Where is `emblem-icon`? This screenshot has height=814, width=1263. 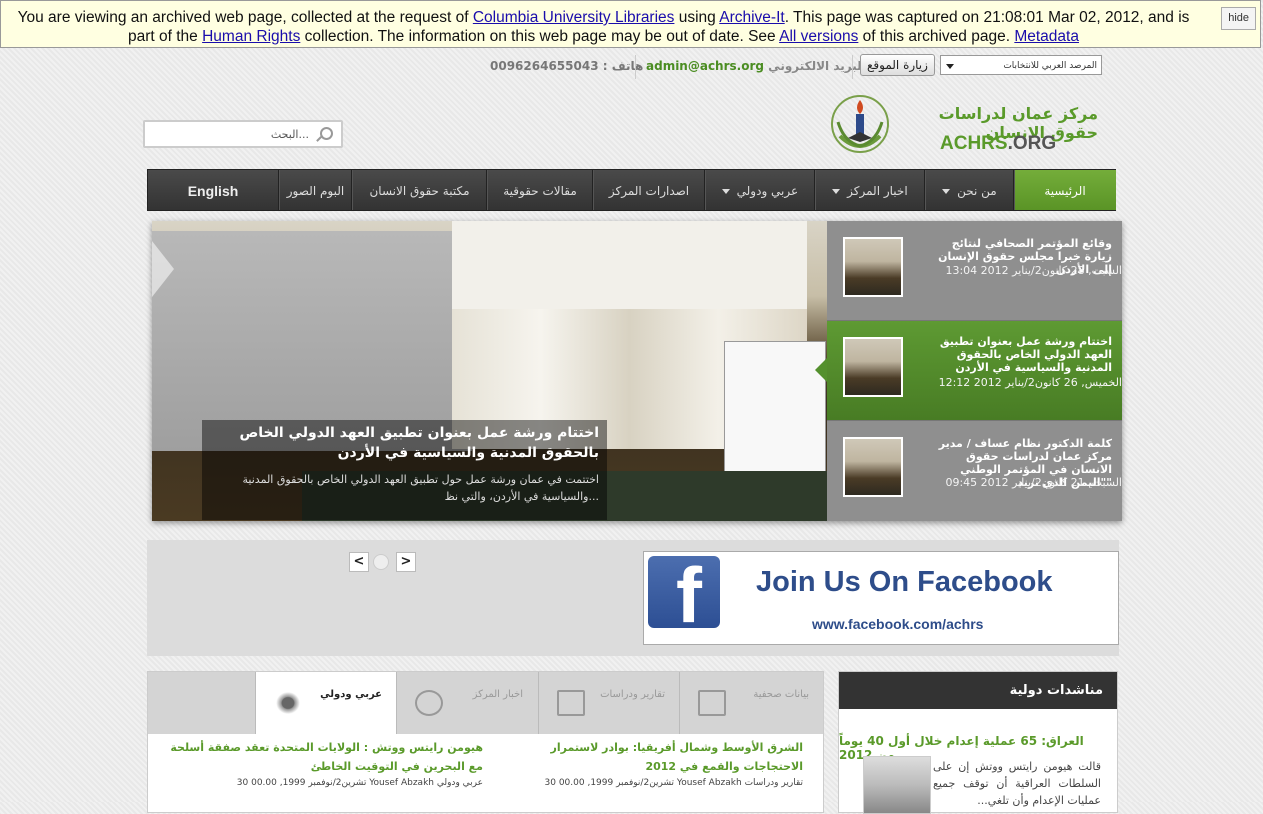 emblem-icon is located at coordinates (429, 703).